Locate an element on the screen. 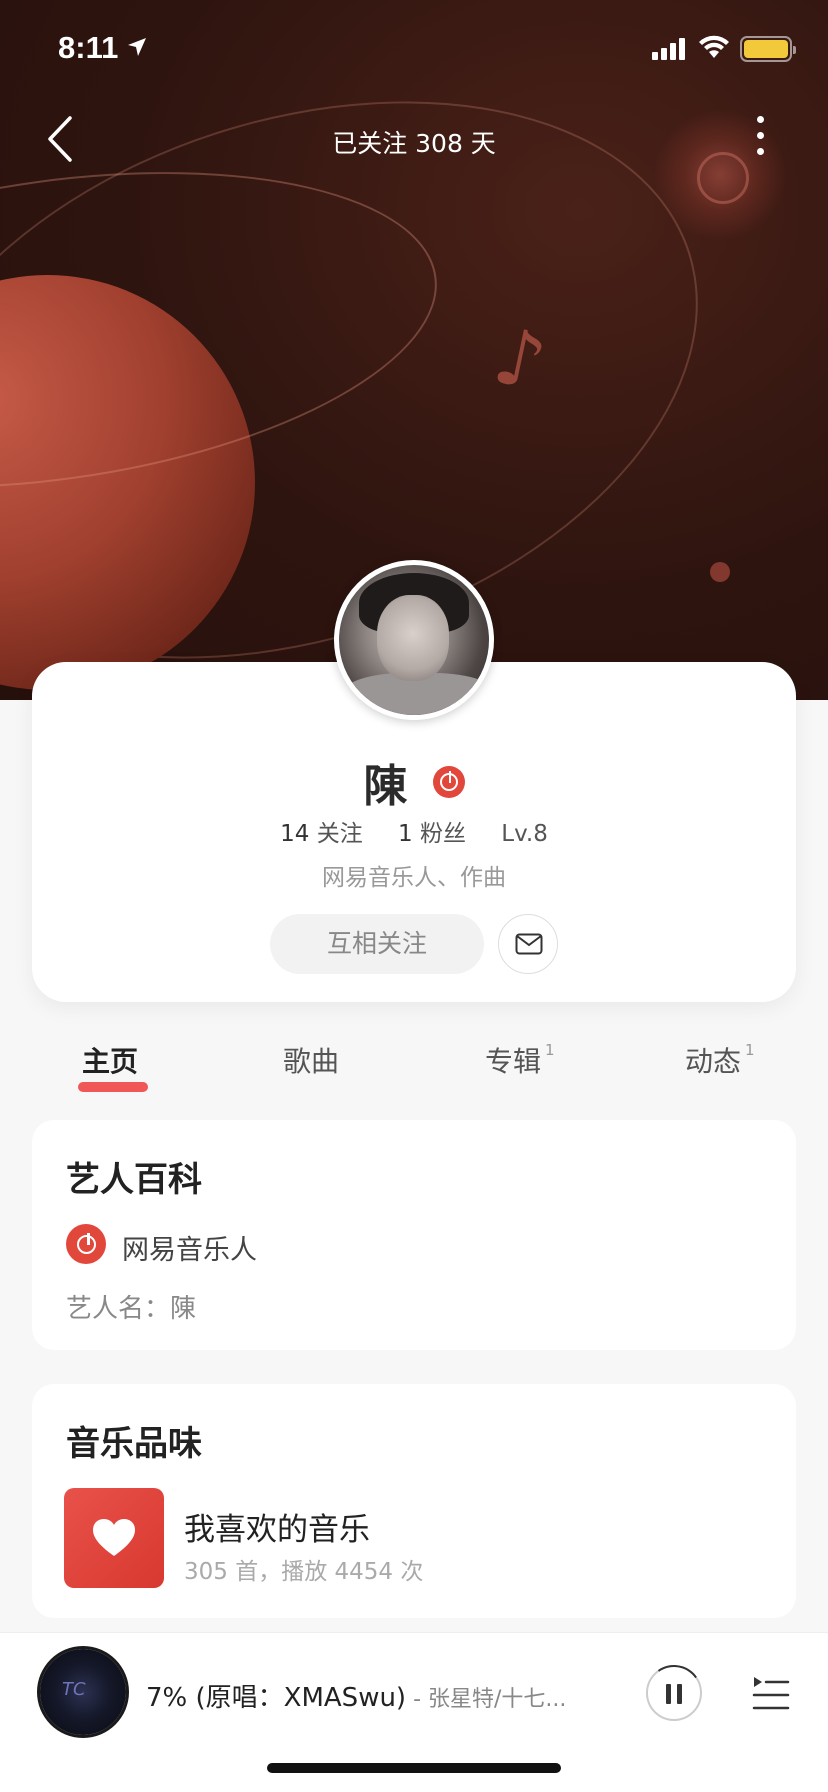  status-bar: 8:11 is located at coordinates (414, 50).